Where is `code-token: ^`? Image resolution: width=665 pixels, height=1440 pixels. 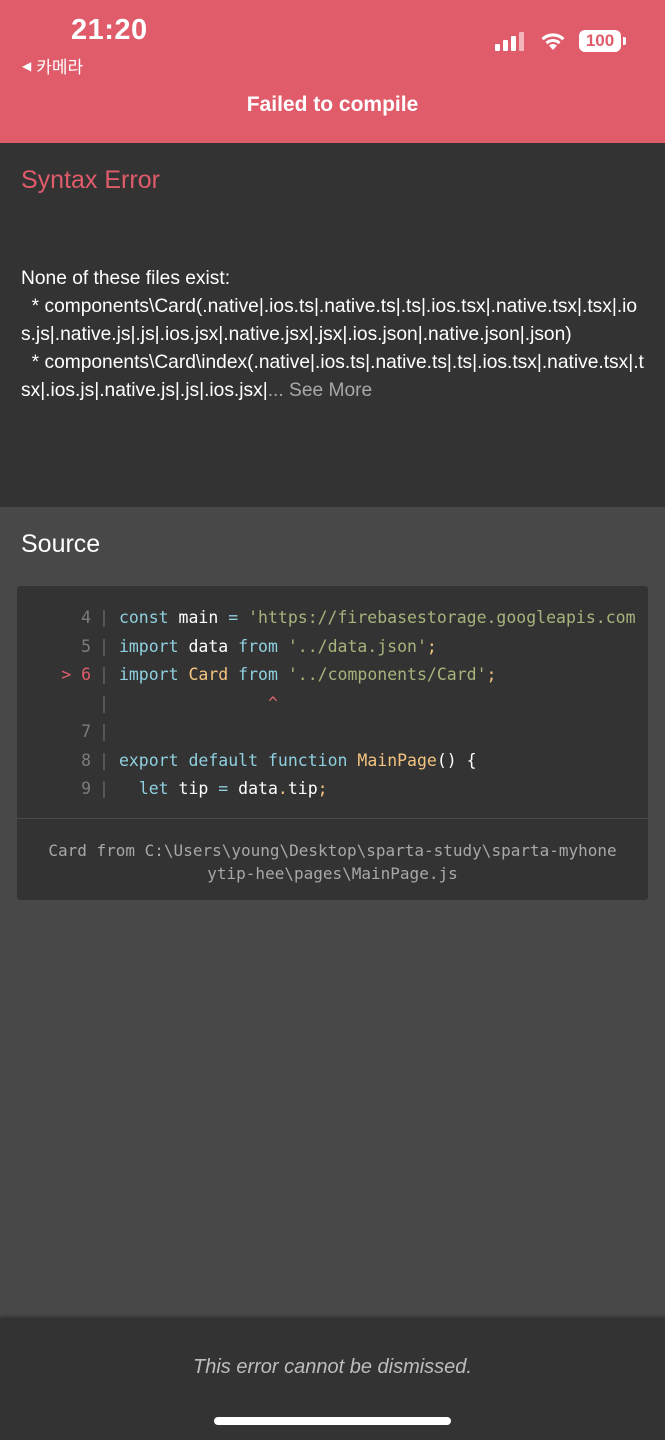
code-token: ^ is located at coordinates (198, 703).